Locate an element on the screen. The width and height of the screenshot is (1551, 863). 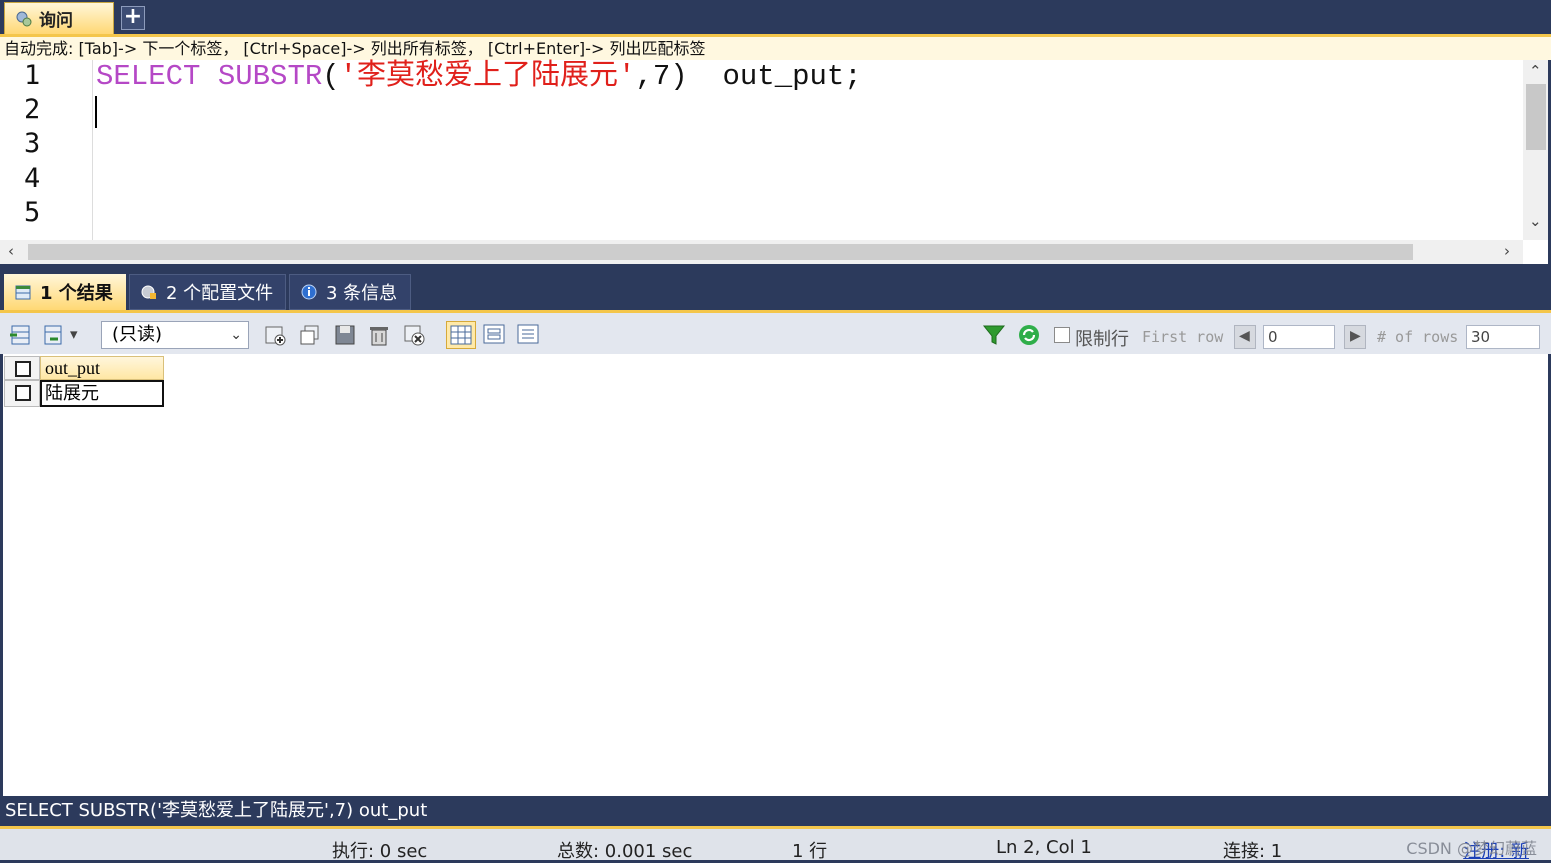
code-line-1: SELECT SUBSTR('李莫愁爱上了陆展元',7) out_put; is located at coordinates (479, 77).